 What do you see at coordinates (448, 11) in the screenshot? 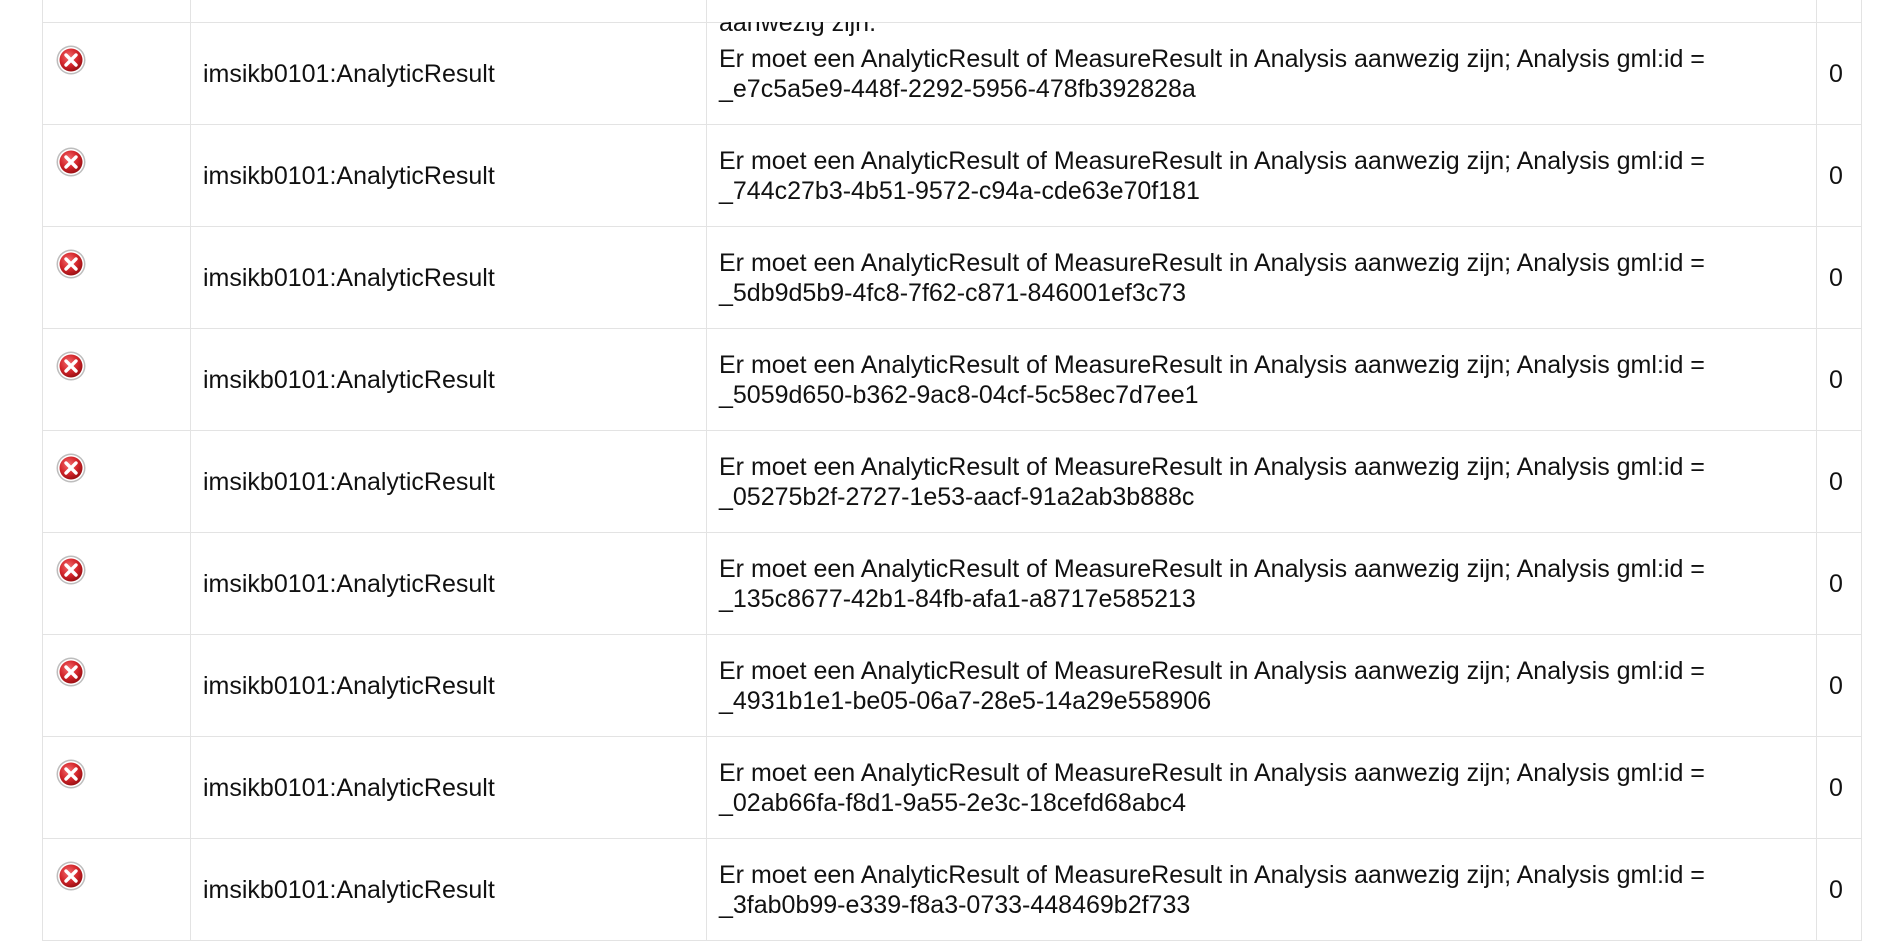
I see `name-cell` at bounding box center [448, 11].